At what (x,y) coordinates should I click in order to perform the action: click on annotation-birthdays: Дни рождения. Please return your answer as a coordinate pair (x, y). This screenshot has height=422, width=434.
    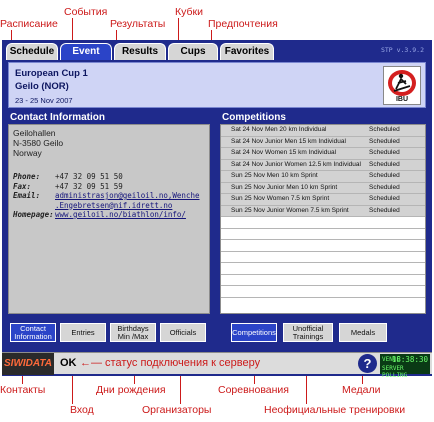
    Looking at the image, I should click on (131, 390).